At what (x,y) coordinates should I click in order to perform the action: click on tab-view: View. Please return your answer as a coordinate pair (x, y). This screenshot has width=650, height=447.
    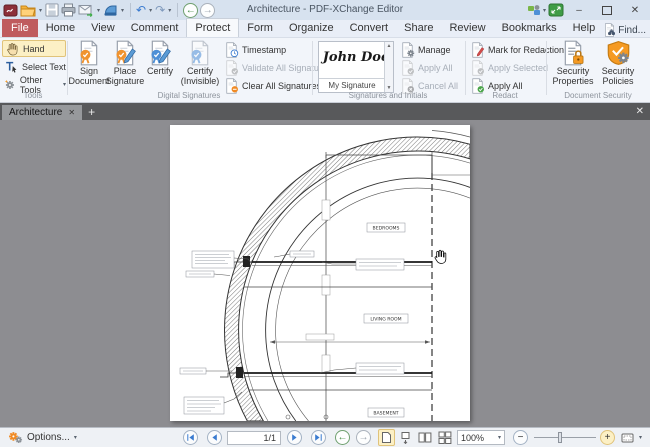
    Looking at the image, I should click on (103, 28).